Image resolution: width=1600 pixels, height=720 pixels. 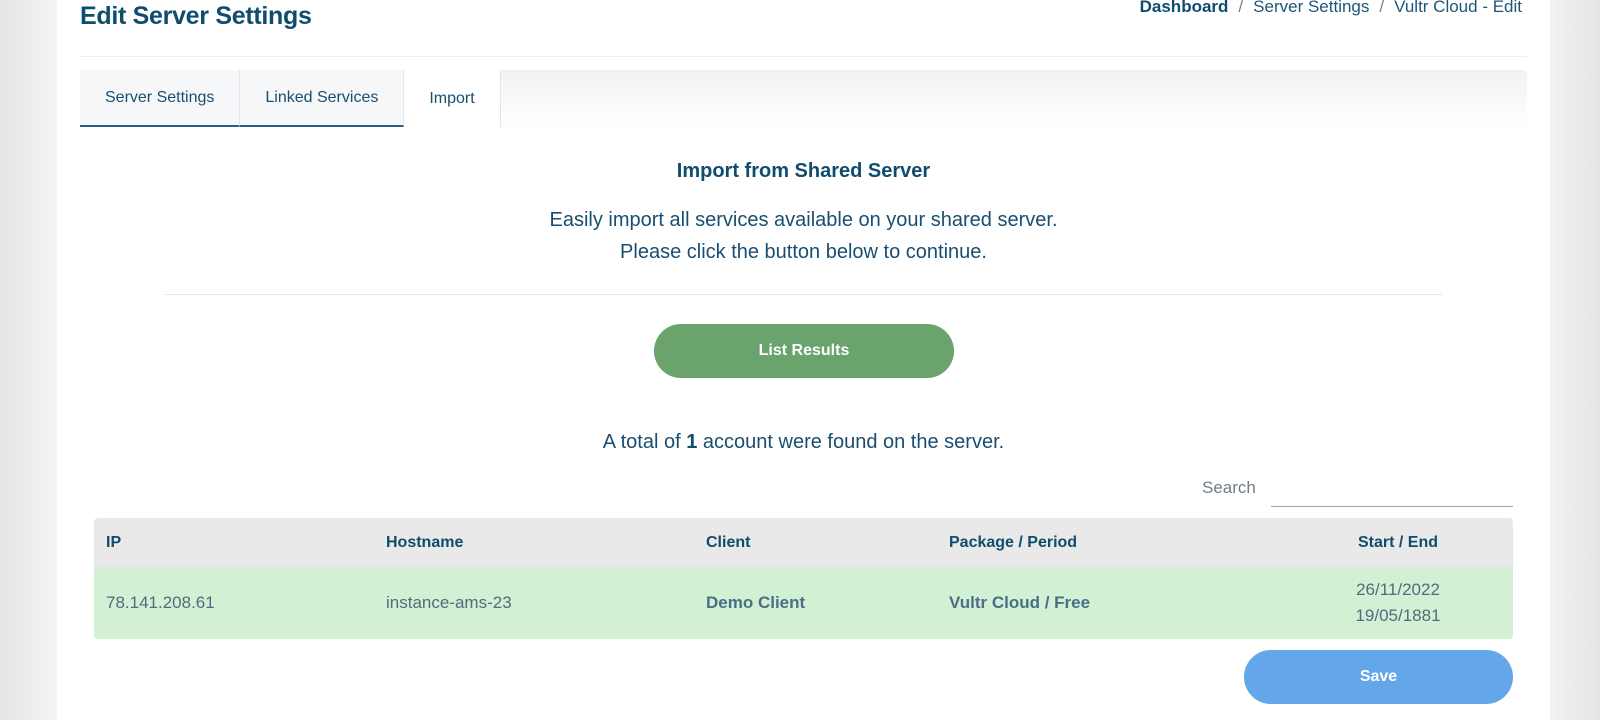 I want to click on results-summary-suffix: account were found on the server., so click(x=853, y=442).